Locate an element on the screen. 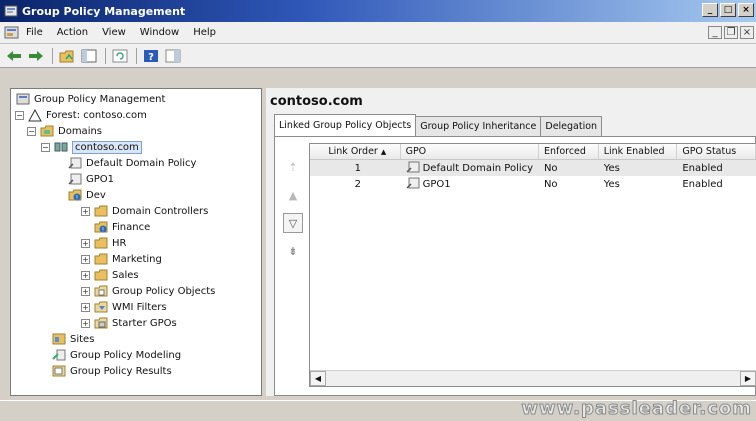 This screenshot has height=421, width=756. tree-item-wmi-filters: + WMI Filters is located at coordinates (124, 307).